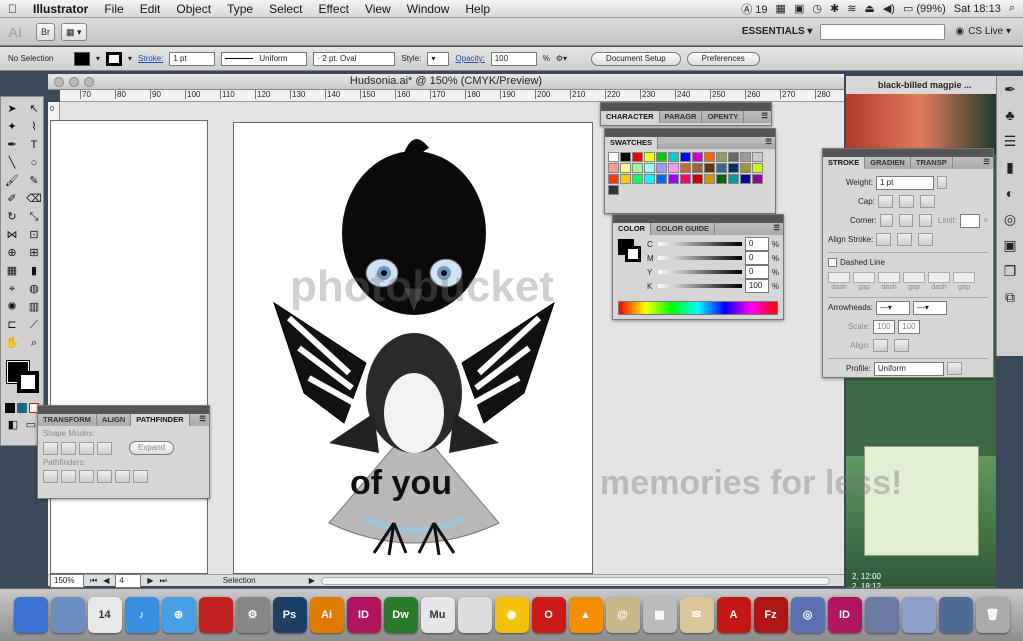 This screenshot has height=641, width=1023. Describe the element at coordinates (733, 615) in the screenshot. I see `dock-app-icon: A` at that location.